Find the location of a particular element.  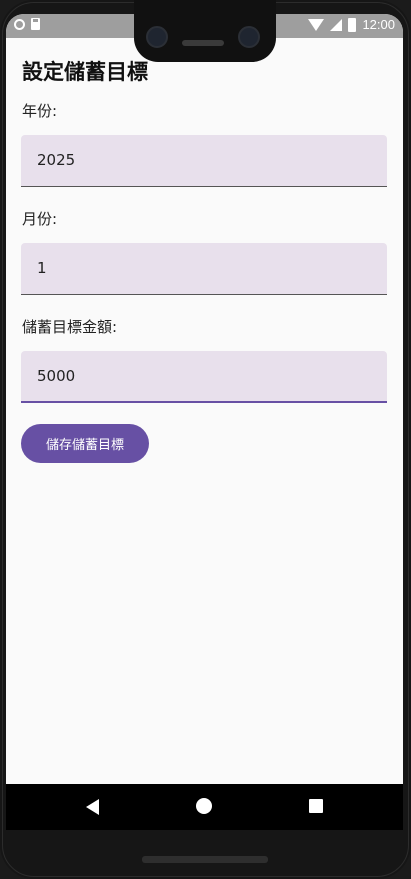

bottom-speaker is located at coordinates (205, 859).